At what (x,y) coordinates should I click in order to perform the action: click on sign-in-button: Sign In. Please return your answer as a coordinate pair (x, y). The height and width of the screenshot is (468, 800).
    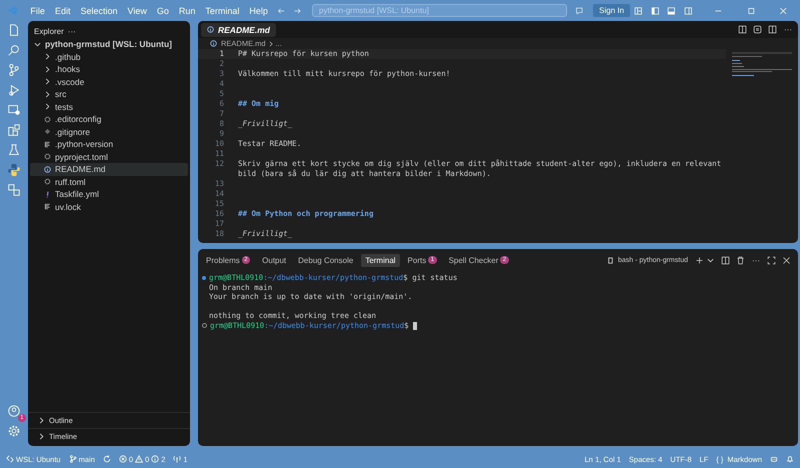
    Looking at the image, I should click on (611, 10).